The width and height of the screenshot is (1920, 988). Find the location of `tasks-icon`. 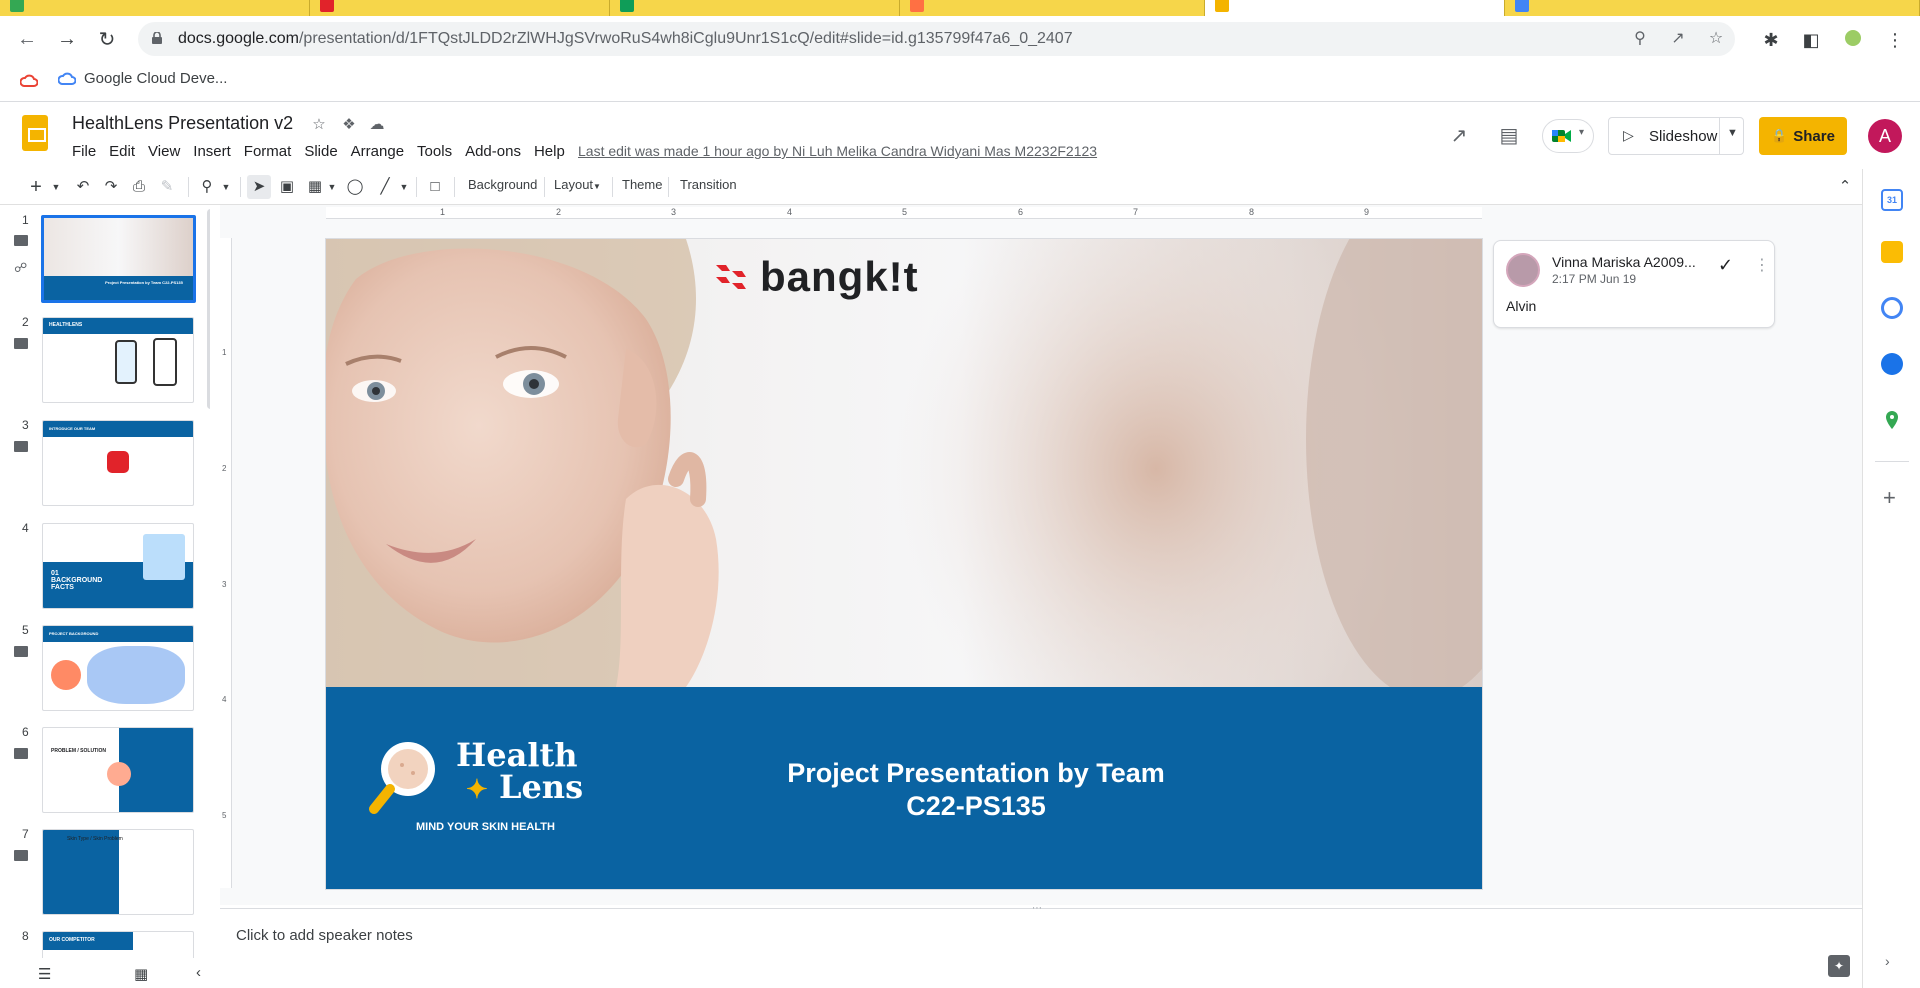

tasks-icon is located at coordinates (1892, 308).